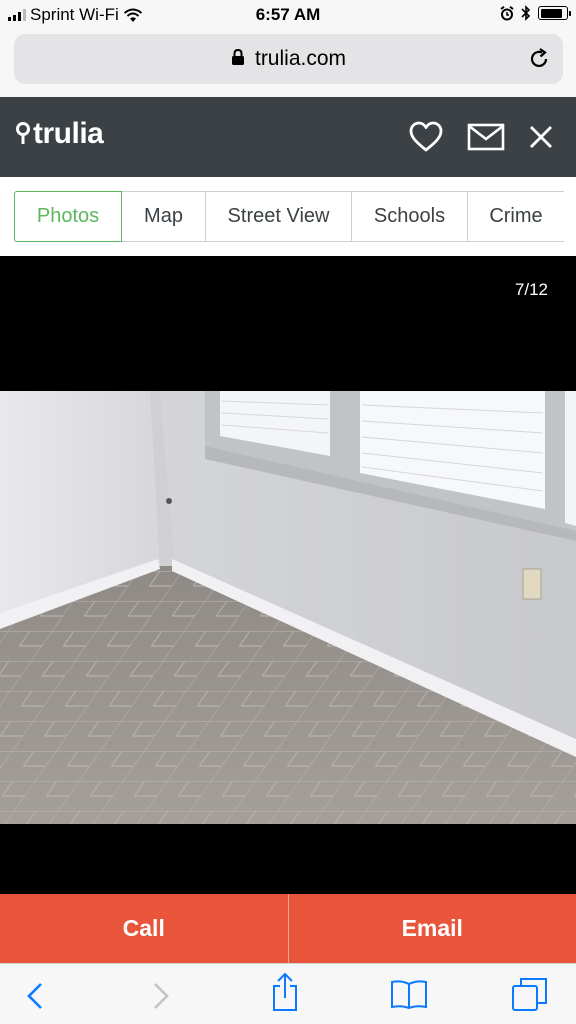 This screenshot has height=1024, width=576. What do you see at coordinates (237, 56) in the screenshot?
I see `lock-icon` at bounding box center [237, 56].